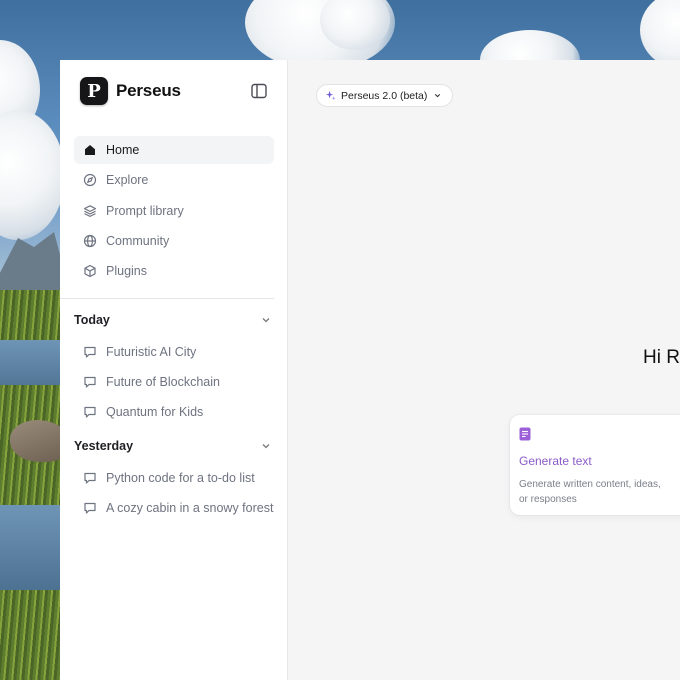 The height and width of the screenshot is (680, 680). Describe the element at coordinates (127, 180) in the screenshot. I see `nav-item-label: Explore` at that location.